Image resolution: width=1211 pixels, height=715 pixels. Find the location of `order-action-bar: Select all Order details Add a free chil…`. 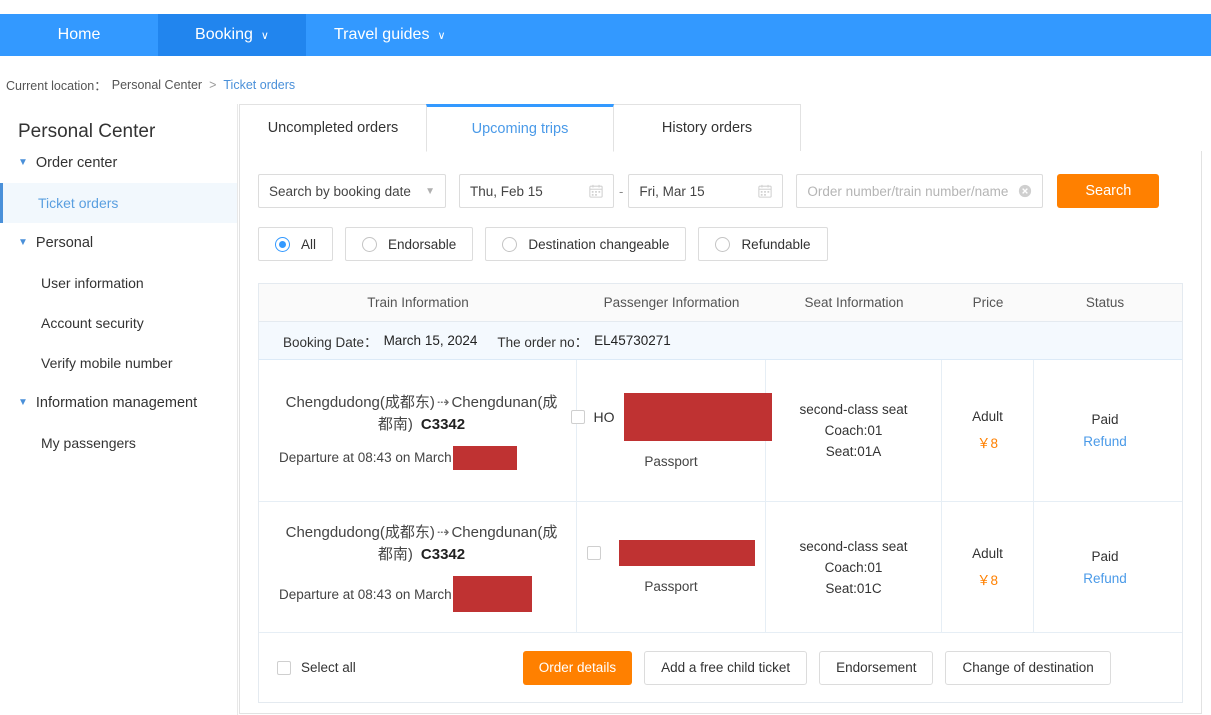

order-action-bar: Select all Order details Add a free chil… is located at coordinates (720, 668).